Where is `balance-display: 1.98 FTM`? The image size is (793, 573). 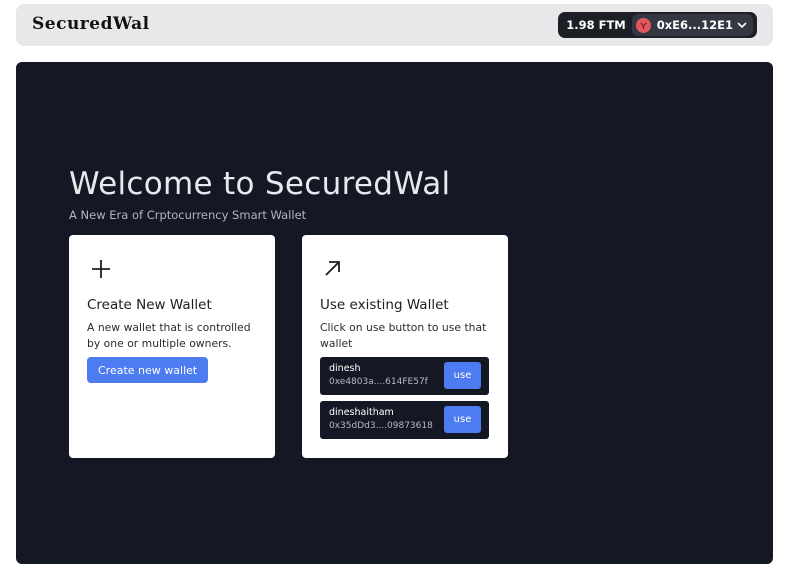
balance-display: 1.98 FTM is located at coordinates (596, 25).